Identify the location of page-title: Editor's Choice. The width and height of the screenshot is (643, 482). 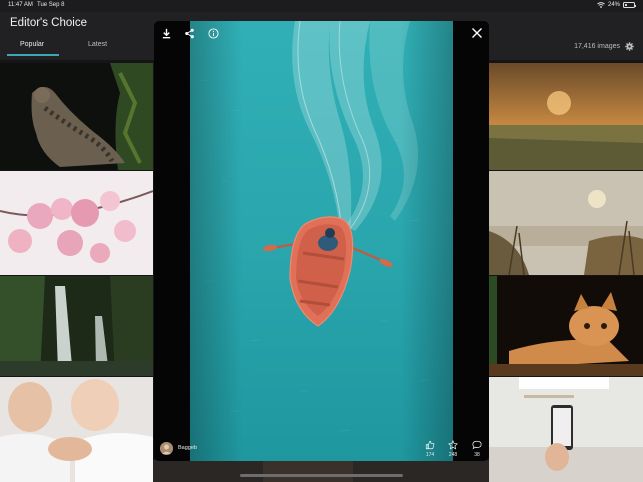
(48, 23).